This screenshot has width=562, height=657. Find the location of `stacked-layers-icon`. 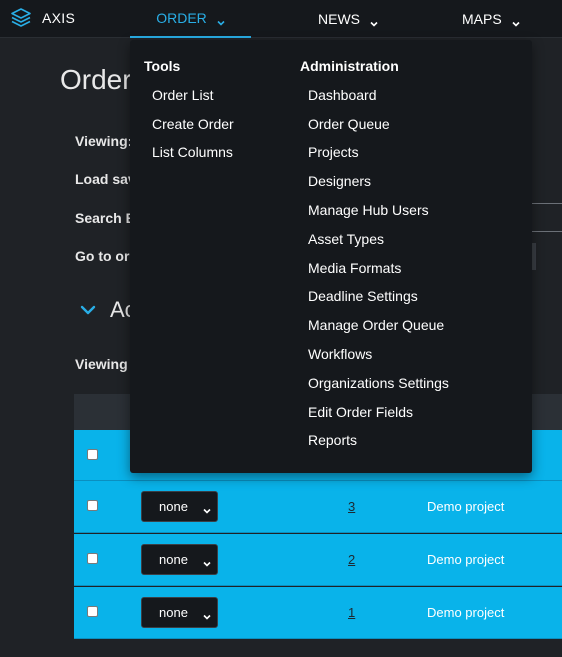

stacked-layers-icon is located at coordinates (21, 18).